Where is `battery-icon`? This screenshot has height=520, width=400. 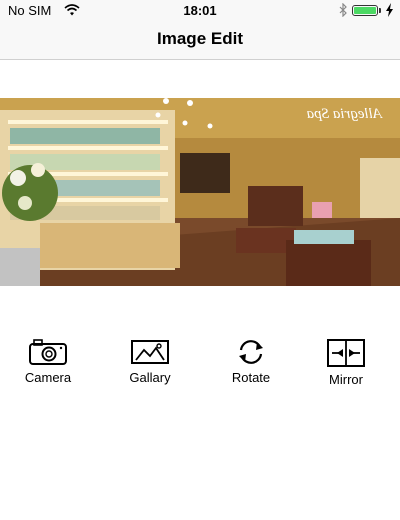 battery-icon is located at coordinates (365, 10).